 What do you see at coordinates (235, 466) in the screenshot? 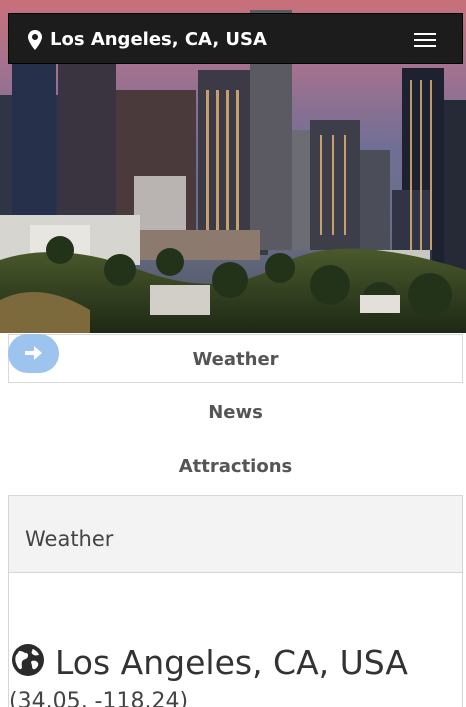
I see `nav-item-attractions: Attractions` at bounding box center [235, 466].